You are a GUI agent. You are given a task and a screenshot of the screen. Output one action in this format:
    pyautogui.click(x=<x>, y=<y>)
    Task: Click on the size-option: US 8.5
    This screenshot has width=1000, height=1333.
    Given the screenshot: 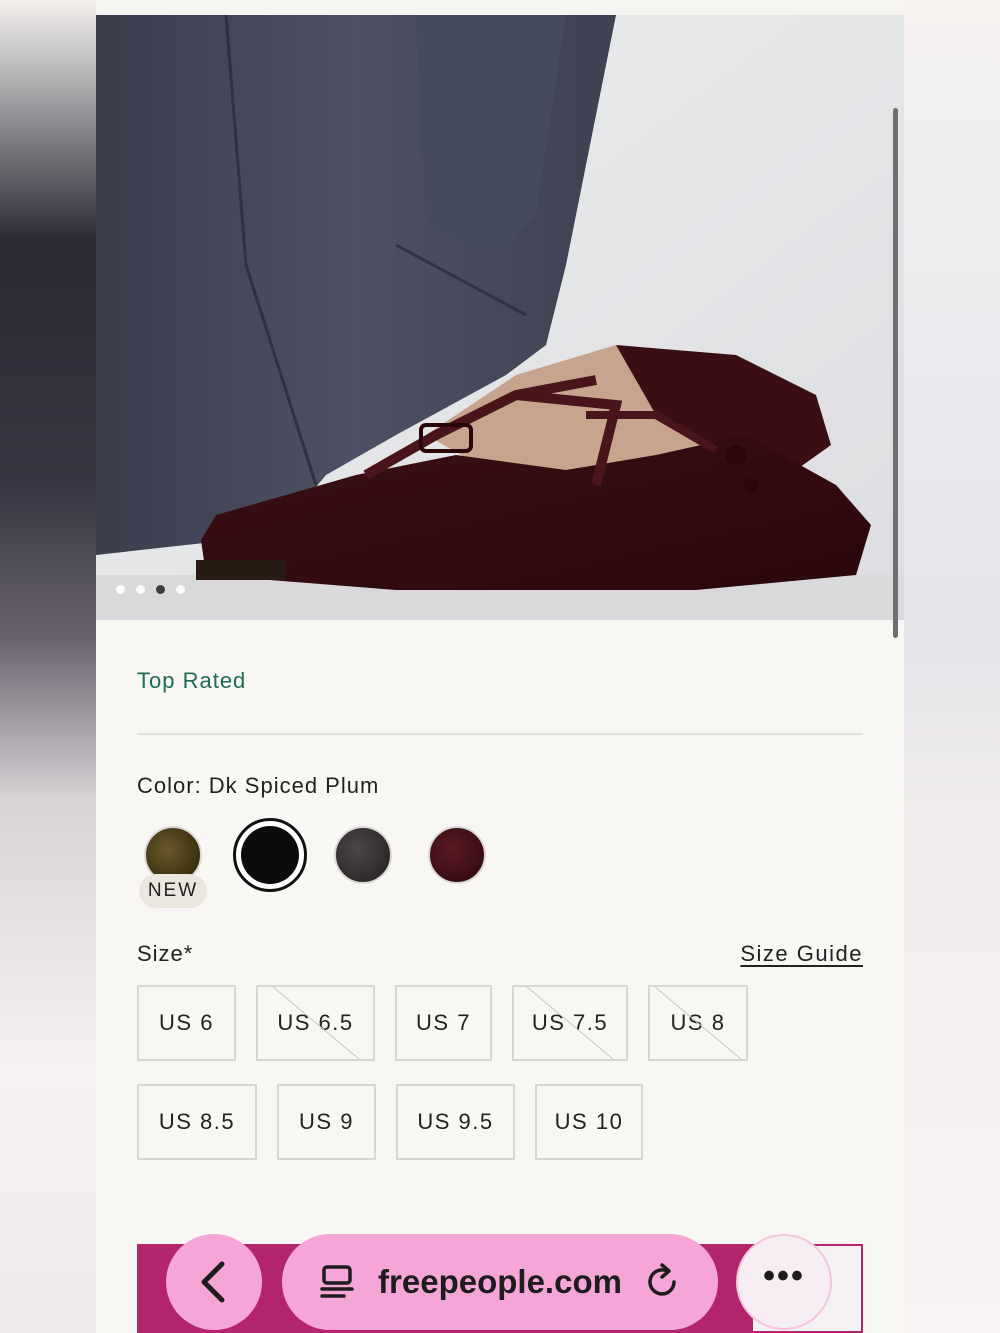 What is the action you would take?
    pyautogui.click(x=197, y=1122)
    